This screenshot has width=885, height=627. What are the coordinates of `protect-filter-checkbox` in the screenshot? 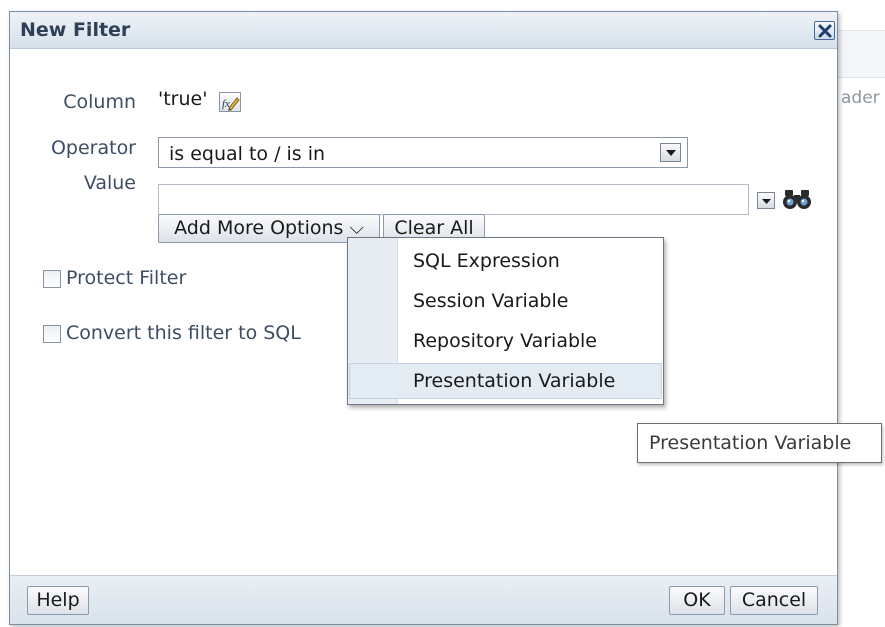 It's located at (52, 279).